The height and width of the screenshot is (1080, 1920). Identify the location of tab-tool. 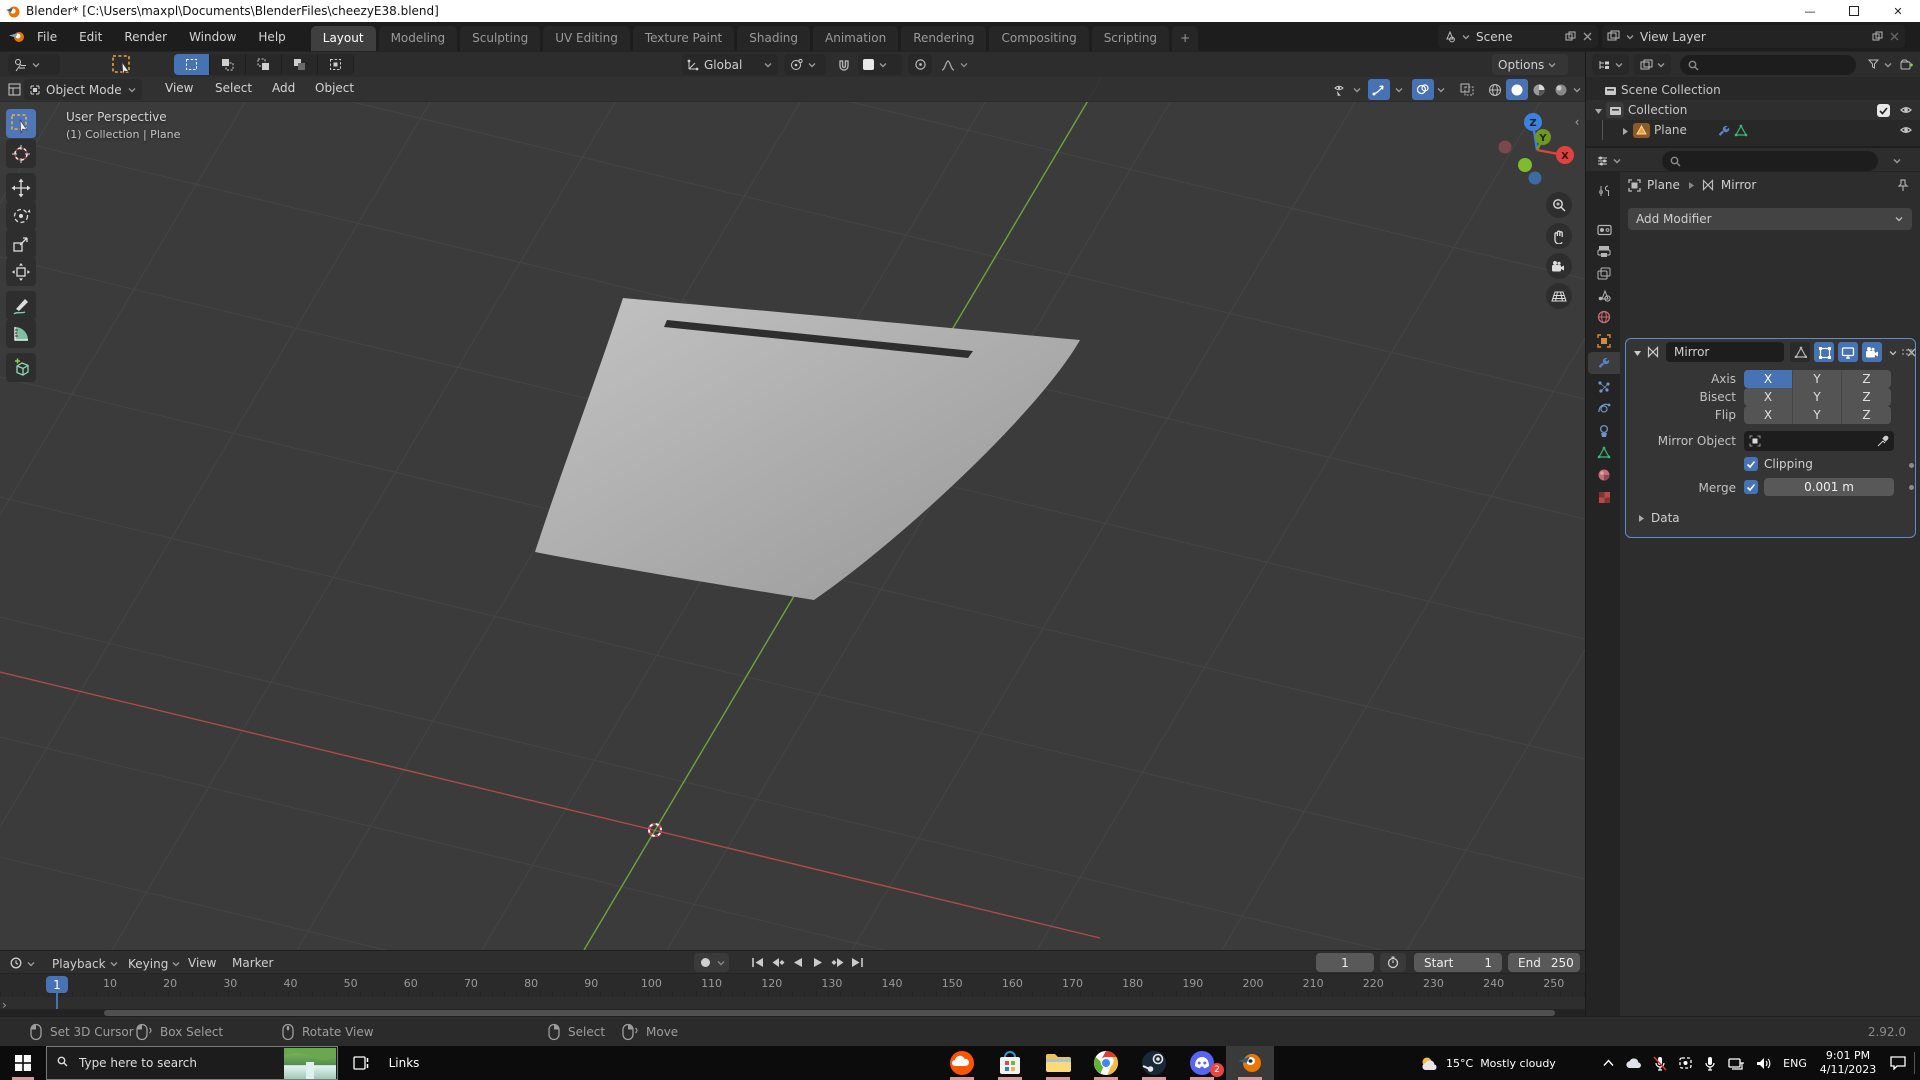
(1604, 191).